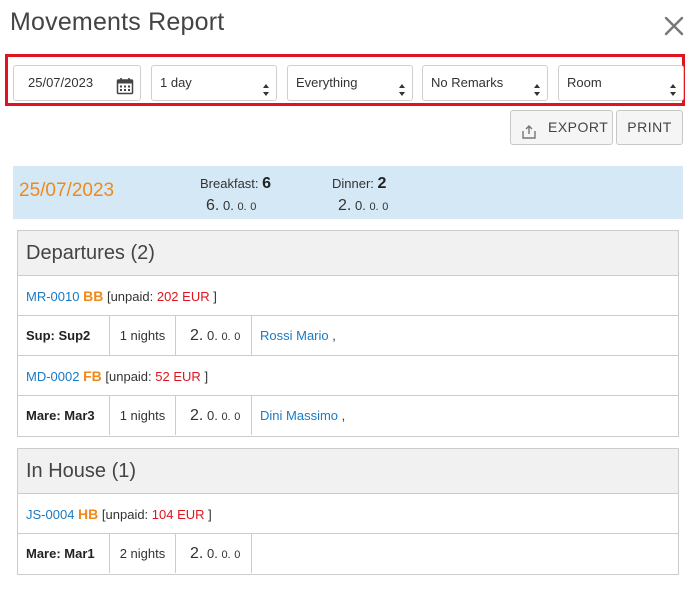 This screenshot has height=599, width=698. What do you see at coordinates (382, 183) in the screenshot?
I see `dinner-count: 2` at bounding box center [382, 183].